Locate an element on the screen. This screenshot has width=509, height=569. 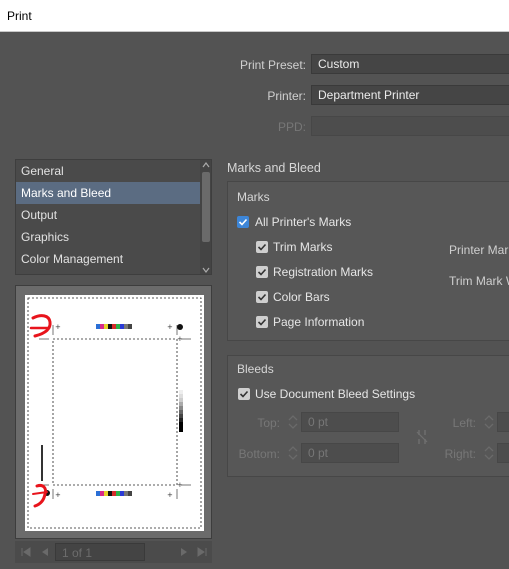
annotation-red-mark-bottom is located at coordinates (40, 496).